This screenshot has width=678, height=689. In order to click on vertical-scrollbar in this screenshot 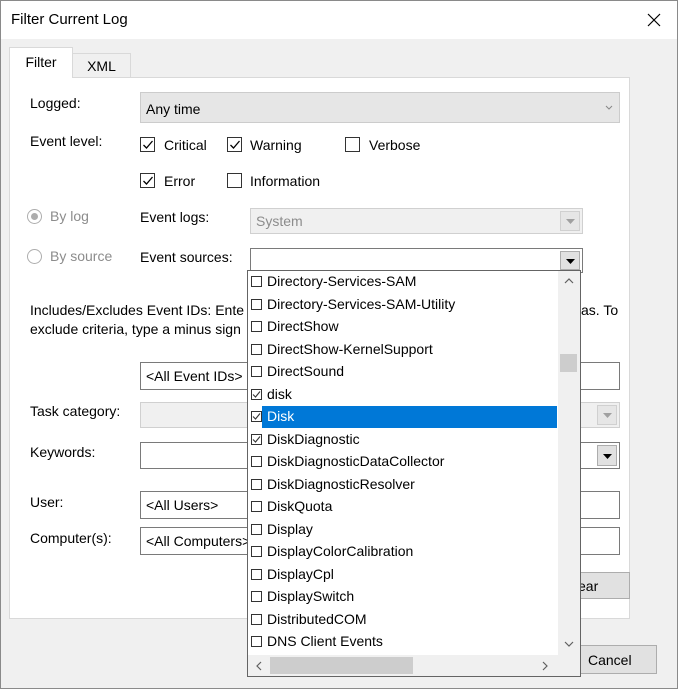, I will do `click(569, 463)`.